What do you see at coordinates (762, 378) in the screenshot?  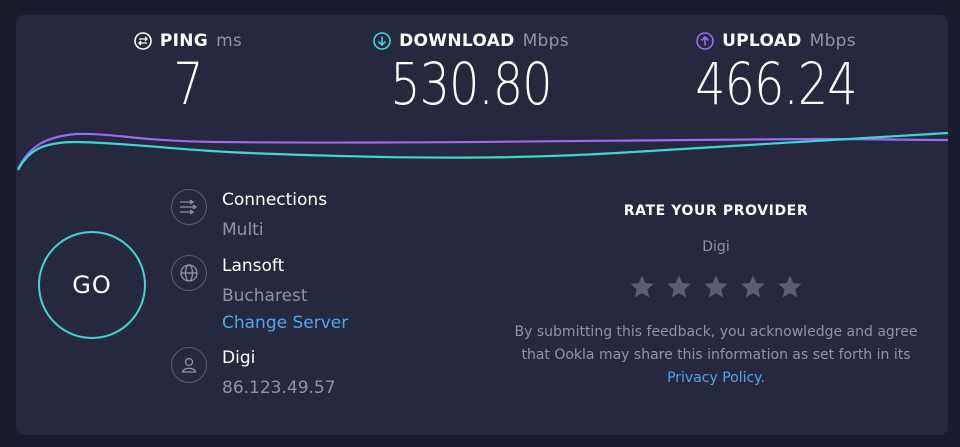 I see `disclaimer-end: .` at bounding box center [762, 378].